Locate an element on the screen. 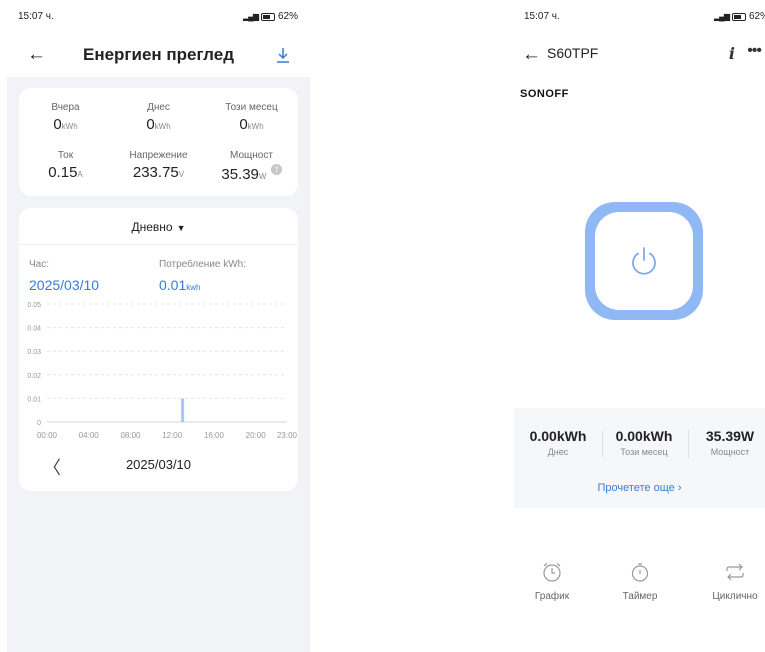 The width and height of the screenshot is (765, 652). x-tick-label: 16:00 is located at coordinates (214, 435).